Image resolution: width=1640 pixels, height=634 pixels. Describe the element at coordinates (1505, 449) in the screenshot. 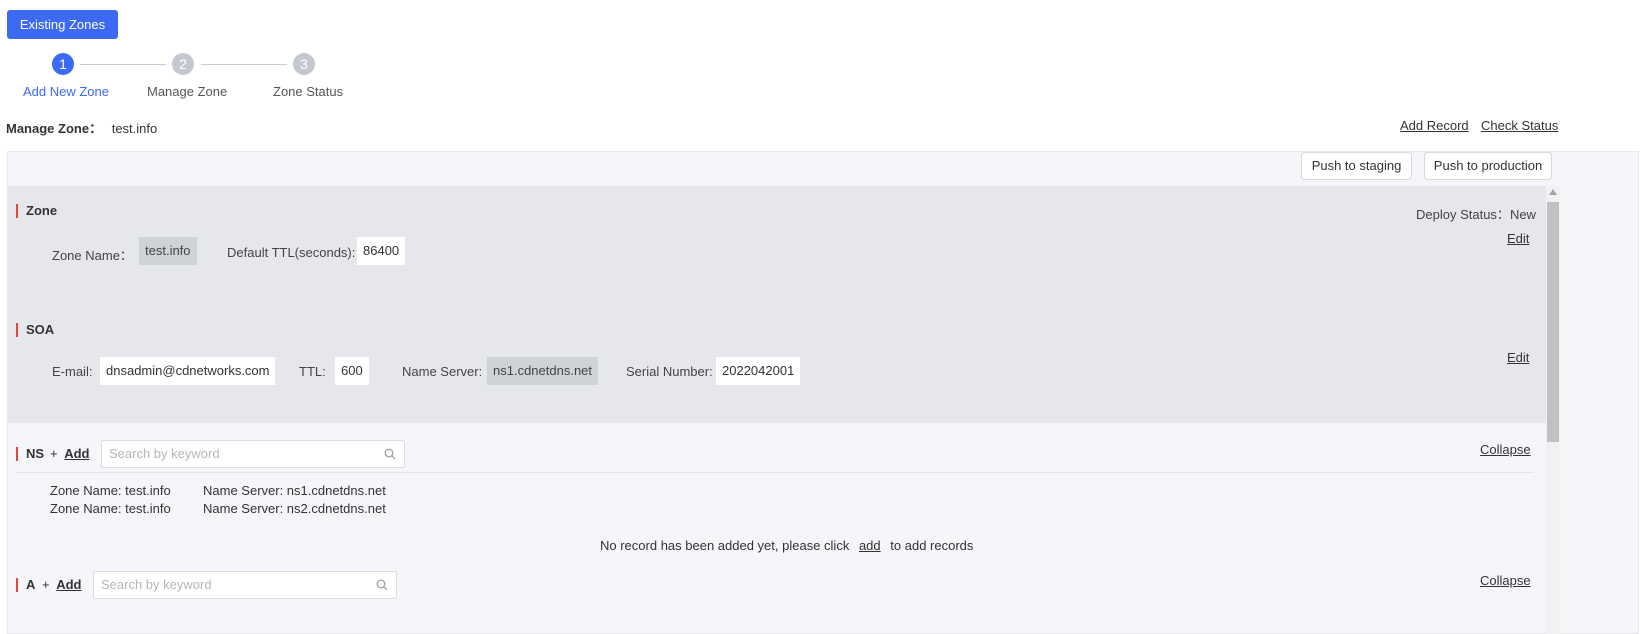

I see `ns-collapse-link: Collapse` at that location.